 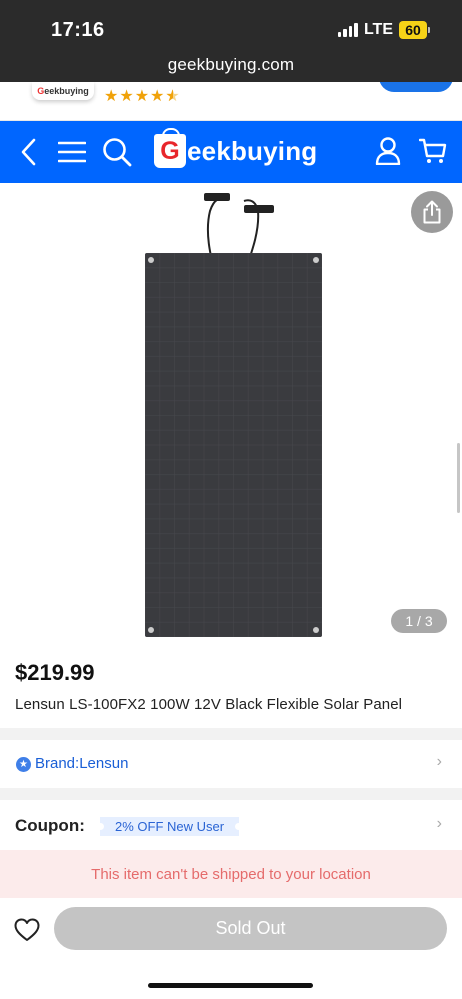 I want to click on battery-level: 60, so click(x=413, y=30).